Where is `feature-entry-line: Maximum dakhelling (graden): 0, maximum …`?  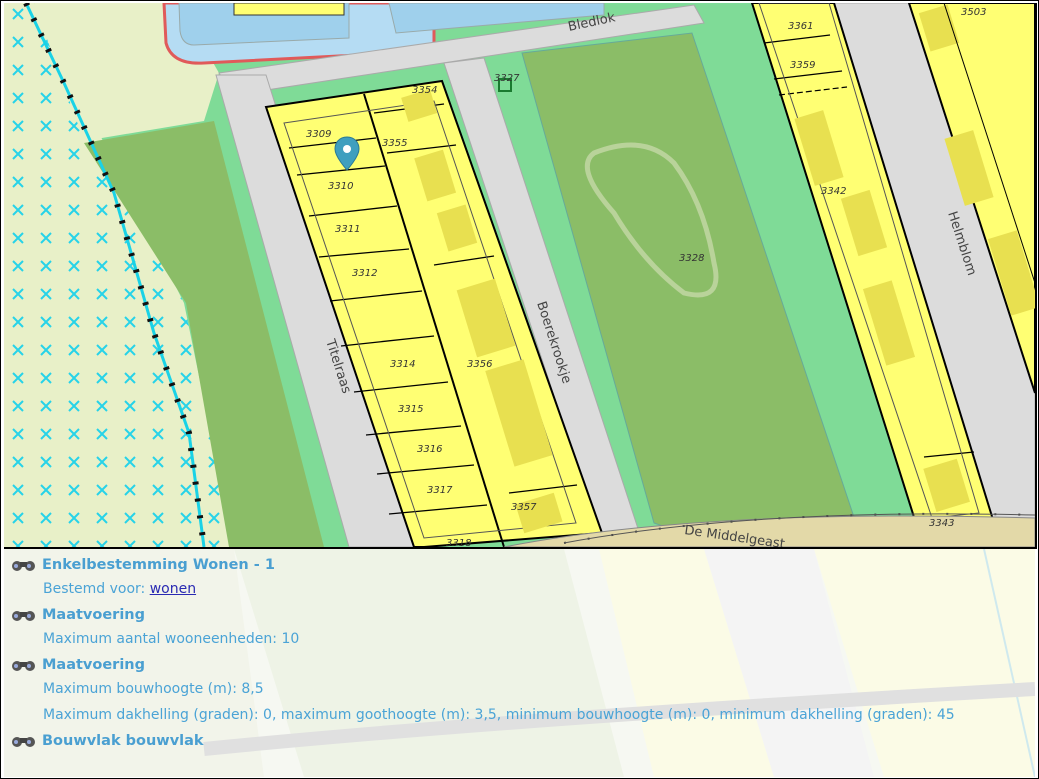
feature-entry-line: Maximum dakhelling (graden): 0, maximum … is located at coordinates (519, 716).